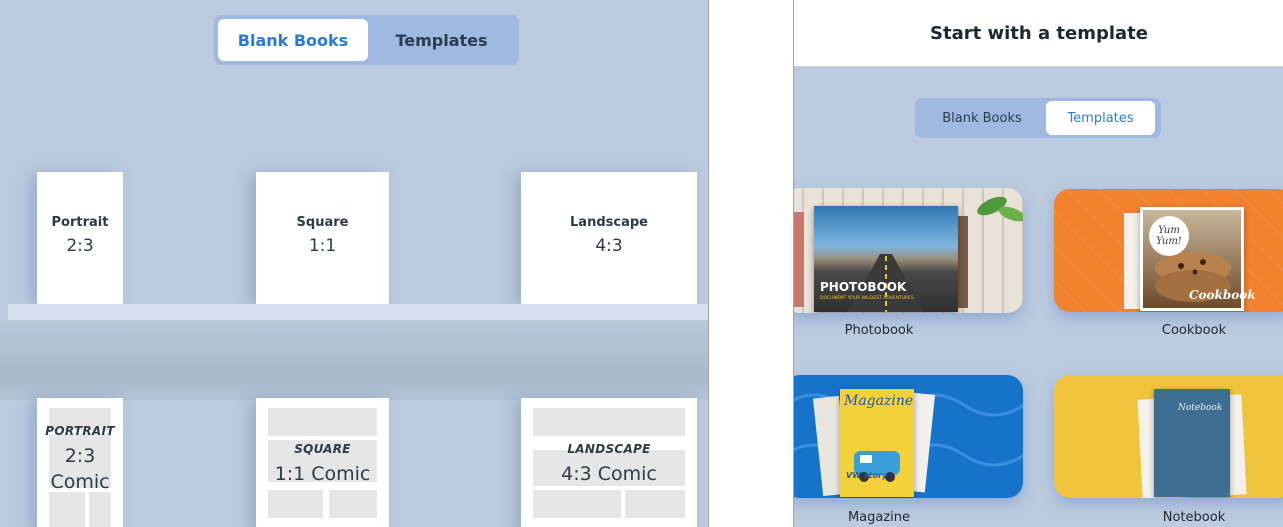 Image resolution: width=1283 pixels, height=527 pixels. Describe the element at coordinates (1168, 436) in the screenshot. I see `template-card-notebook: Notebook` at that location.